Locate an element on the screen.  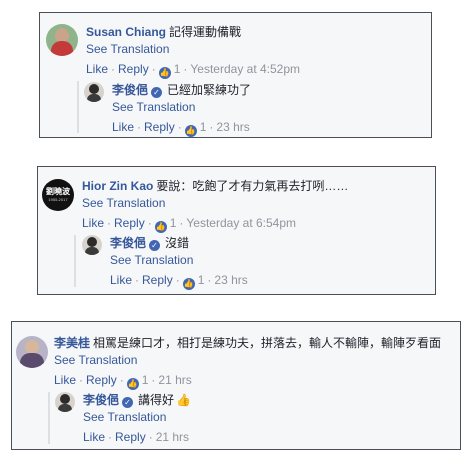
comment-author: Hior Zin Kao is located at coordinates (117, 186).